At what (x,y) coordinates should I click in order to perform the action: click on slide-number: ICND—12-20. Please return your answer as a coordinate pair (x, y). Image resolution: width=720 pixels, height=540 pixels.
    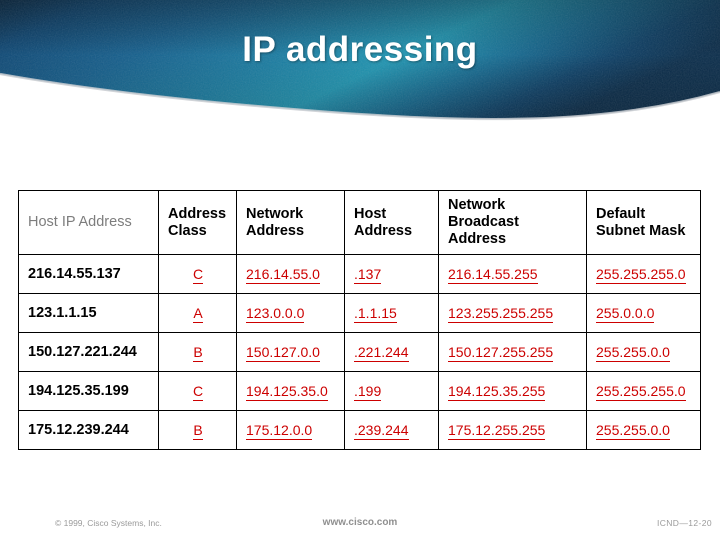
    Looking at the image, I should click on (684, 523).